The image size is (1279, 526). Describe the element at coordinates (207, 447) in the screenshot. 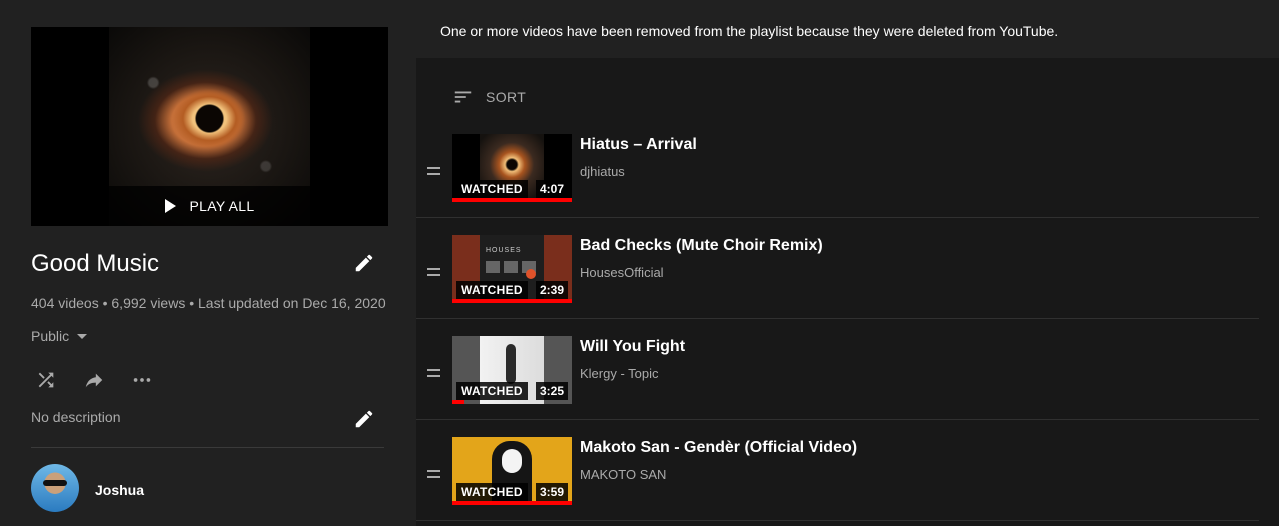

I see `sidebar-divider` at that location.